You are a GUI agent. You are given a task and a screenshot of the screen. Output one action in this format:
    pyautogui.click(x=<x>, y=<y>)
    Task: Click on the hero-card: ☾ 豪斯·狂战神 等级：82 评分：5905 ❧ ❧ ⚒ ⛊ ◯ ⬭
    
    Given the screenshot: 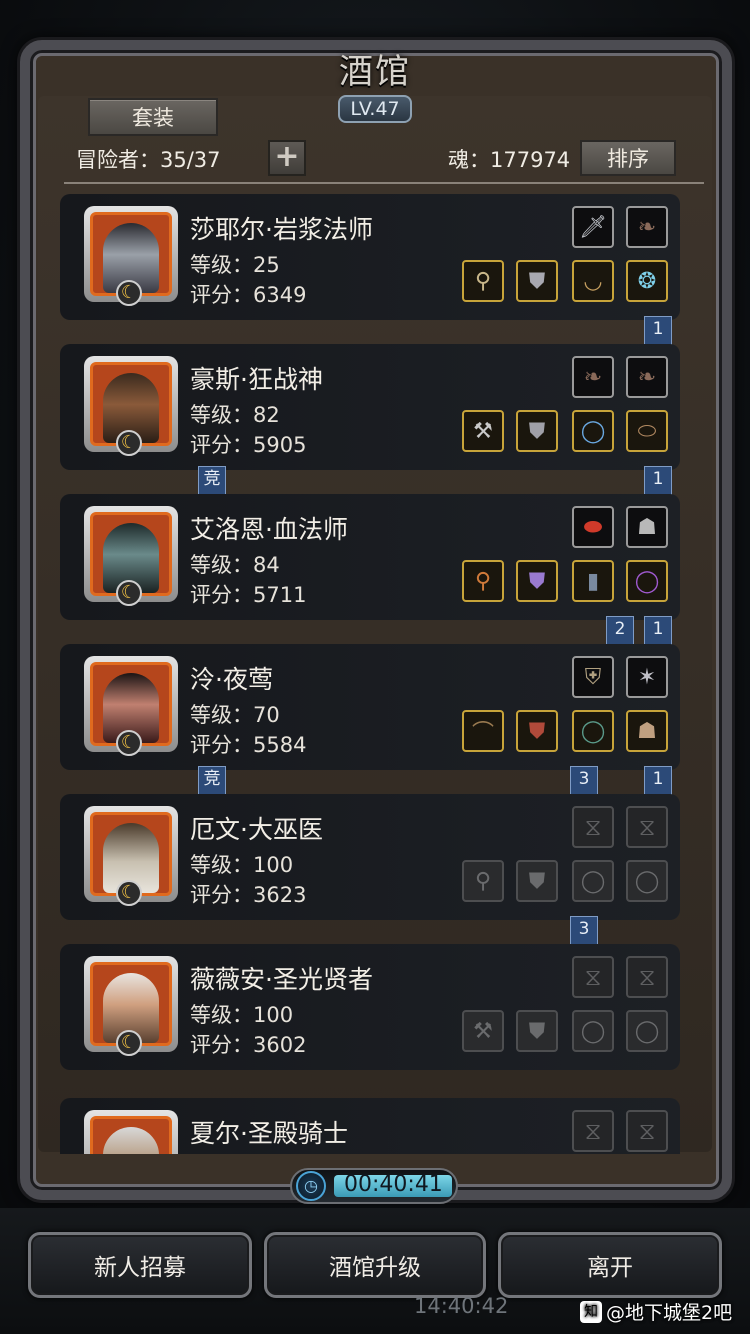 What is the action you would take?
    pyautogui.click(x=370, y=407)
    